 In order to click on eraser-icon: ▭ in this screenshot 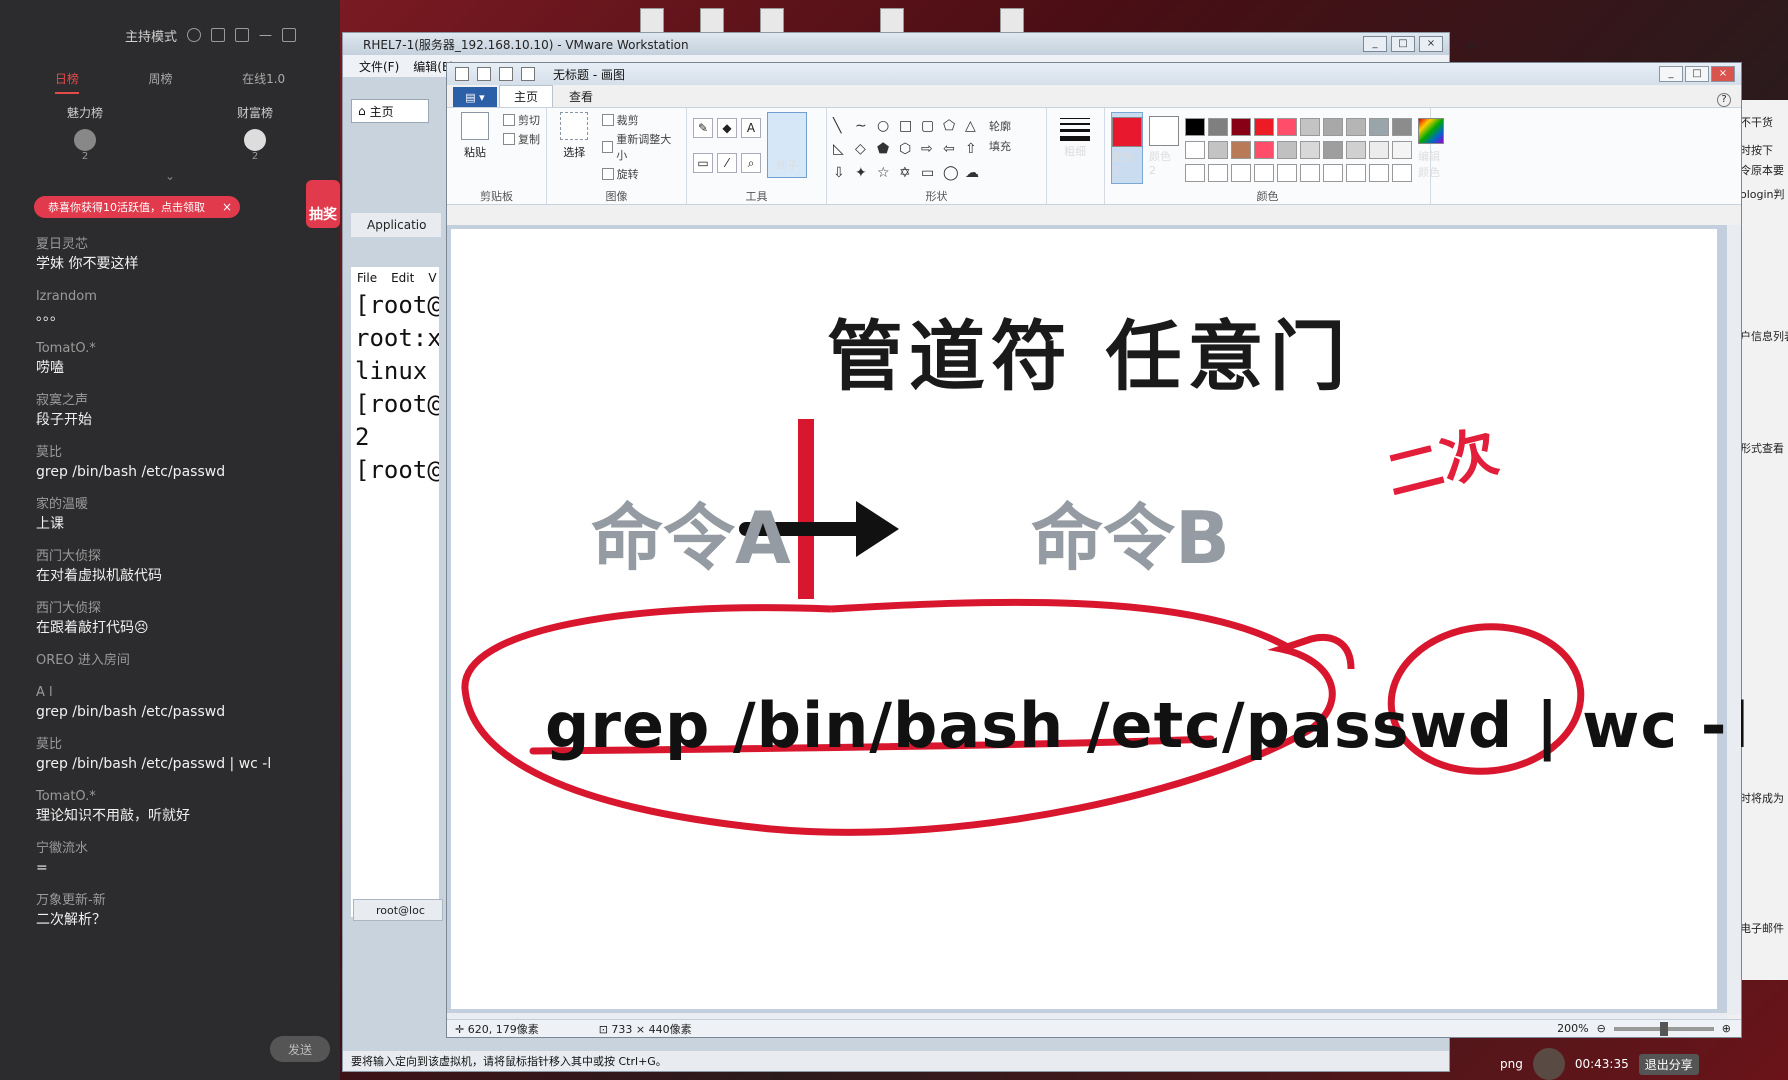, I will do `click(703, 163)`.